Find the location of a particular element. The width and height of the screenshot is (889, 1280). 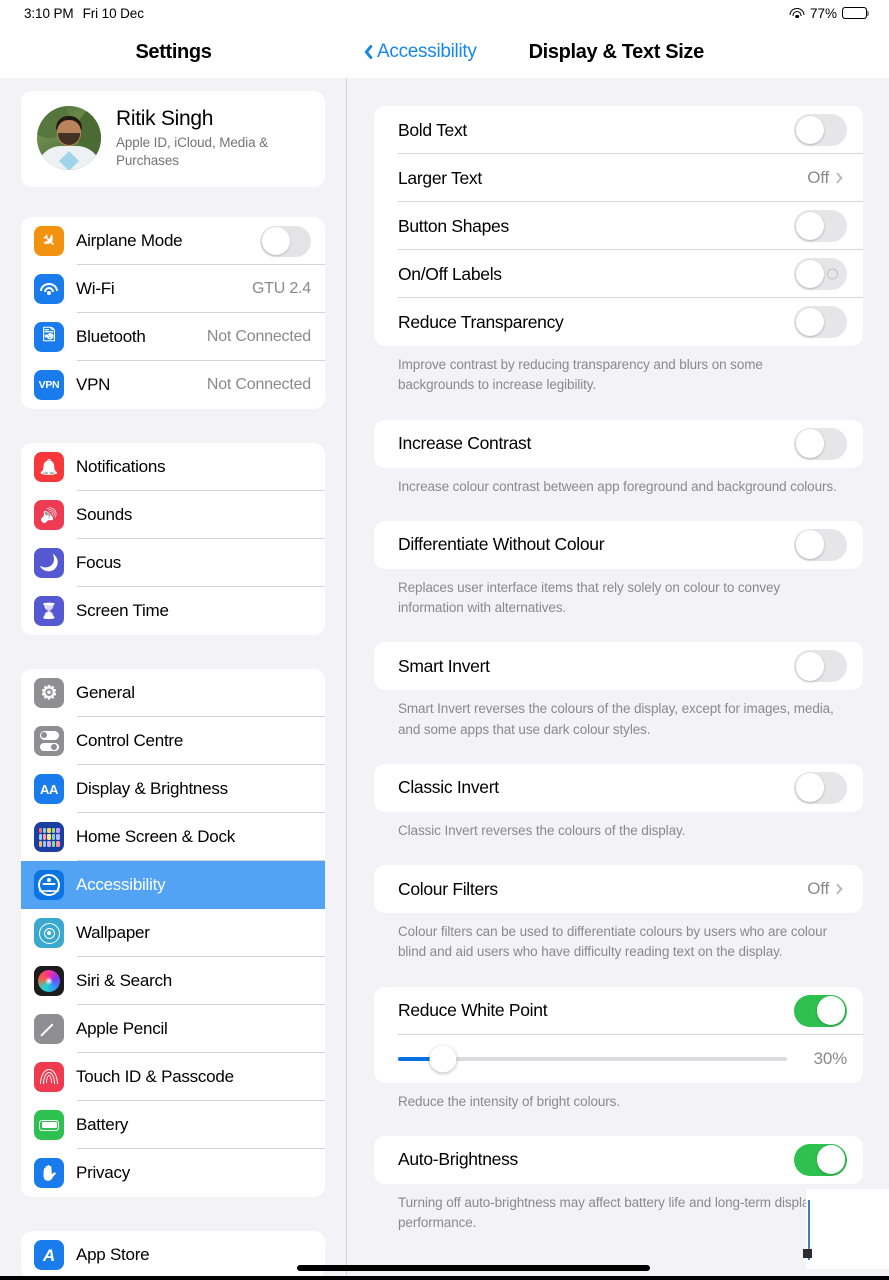

sidebar-item-wallpaper: Wallpaper is located at coordinates (173, 933).